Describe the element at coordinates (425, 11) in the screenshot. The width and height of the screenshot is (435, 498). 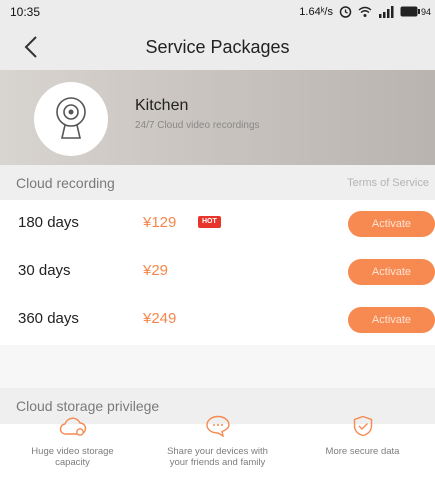
I see `battery-level: 94` at that location.